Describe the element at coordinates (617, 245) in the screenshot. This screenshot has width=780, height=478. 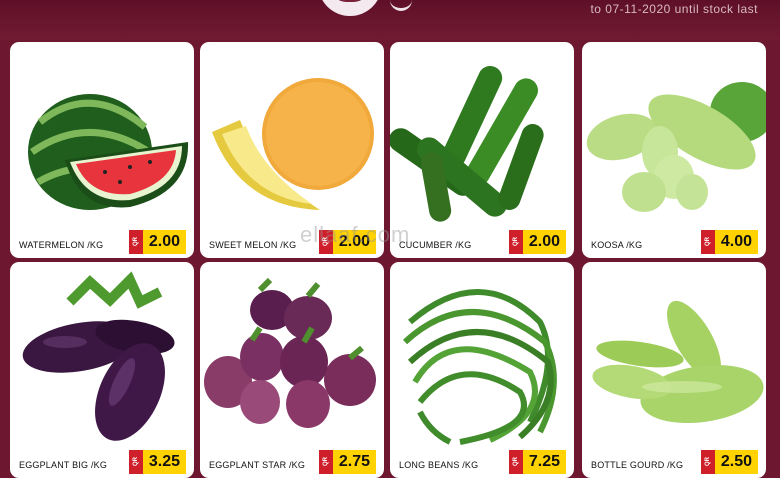
I see `product-name: KOOSA /KG` at that location.